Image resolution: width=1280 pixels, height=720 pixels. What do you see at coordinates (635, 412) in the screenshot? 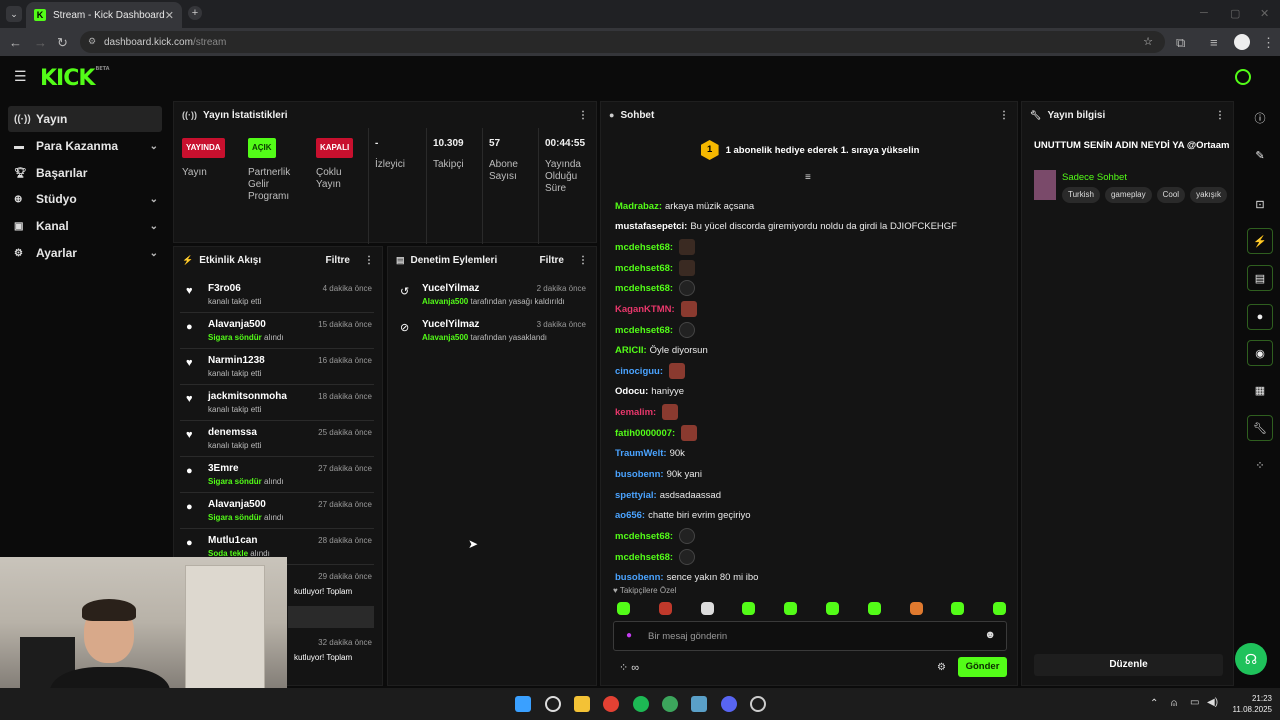
I see `chat-username: kemalim:` at bounding box center [635, 412].